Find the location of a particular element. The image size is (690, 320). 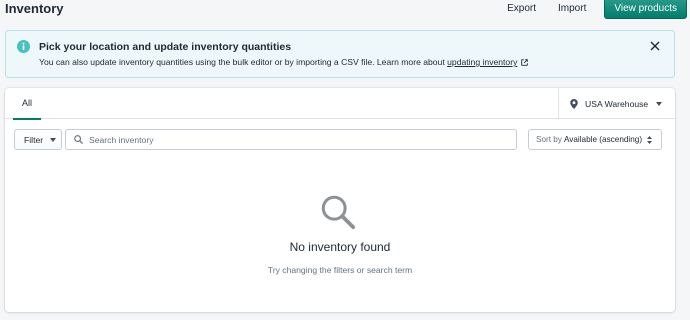

location-selector: USA Warehouse is located at coordinates (616, 103).